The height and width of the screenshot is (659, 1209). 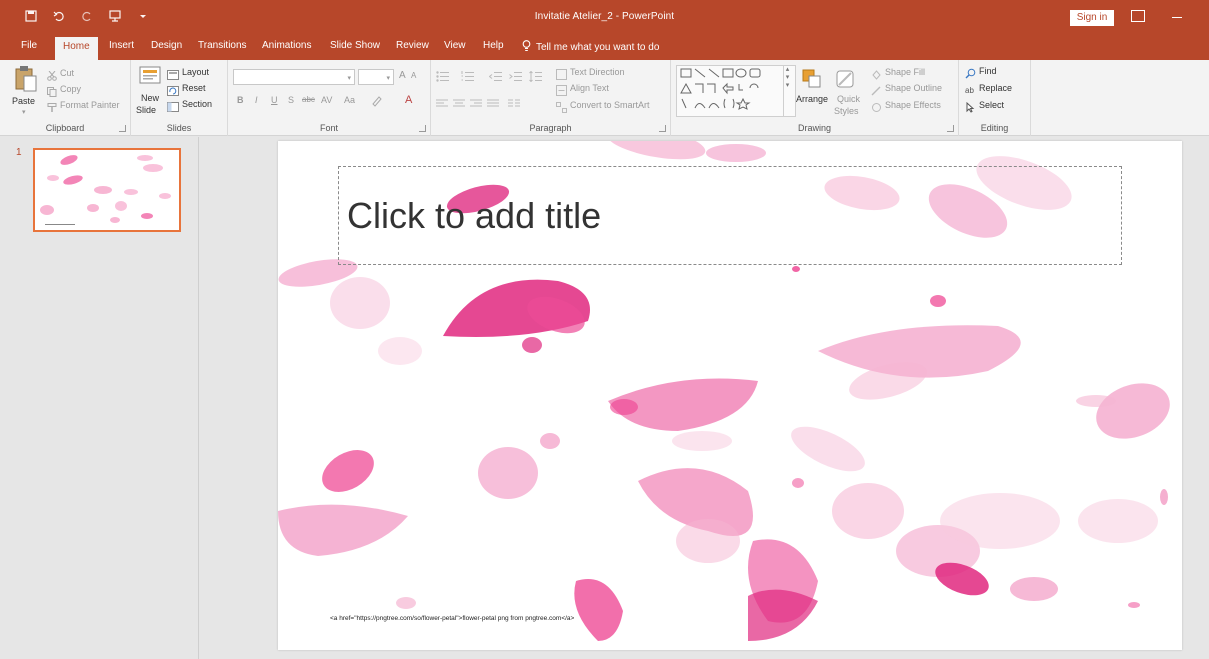 What do you see at coordinates (349, 100) in the screenshot?
I see `change-case-button: Aa` at bounding box center [349, 100].